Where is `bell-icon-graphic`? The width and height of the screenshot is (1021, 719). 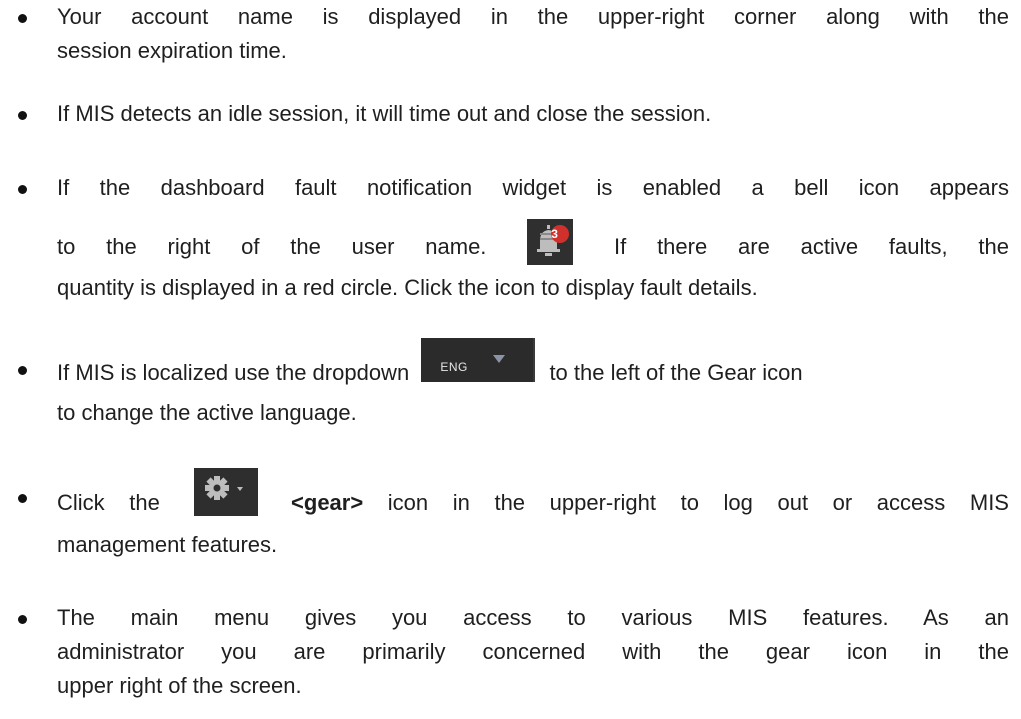
bell-icon-graphic is located at coordinates (549, 240).